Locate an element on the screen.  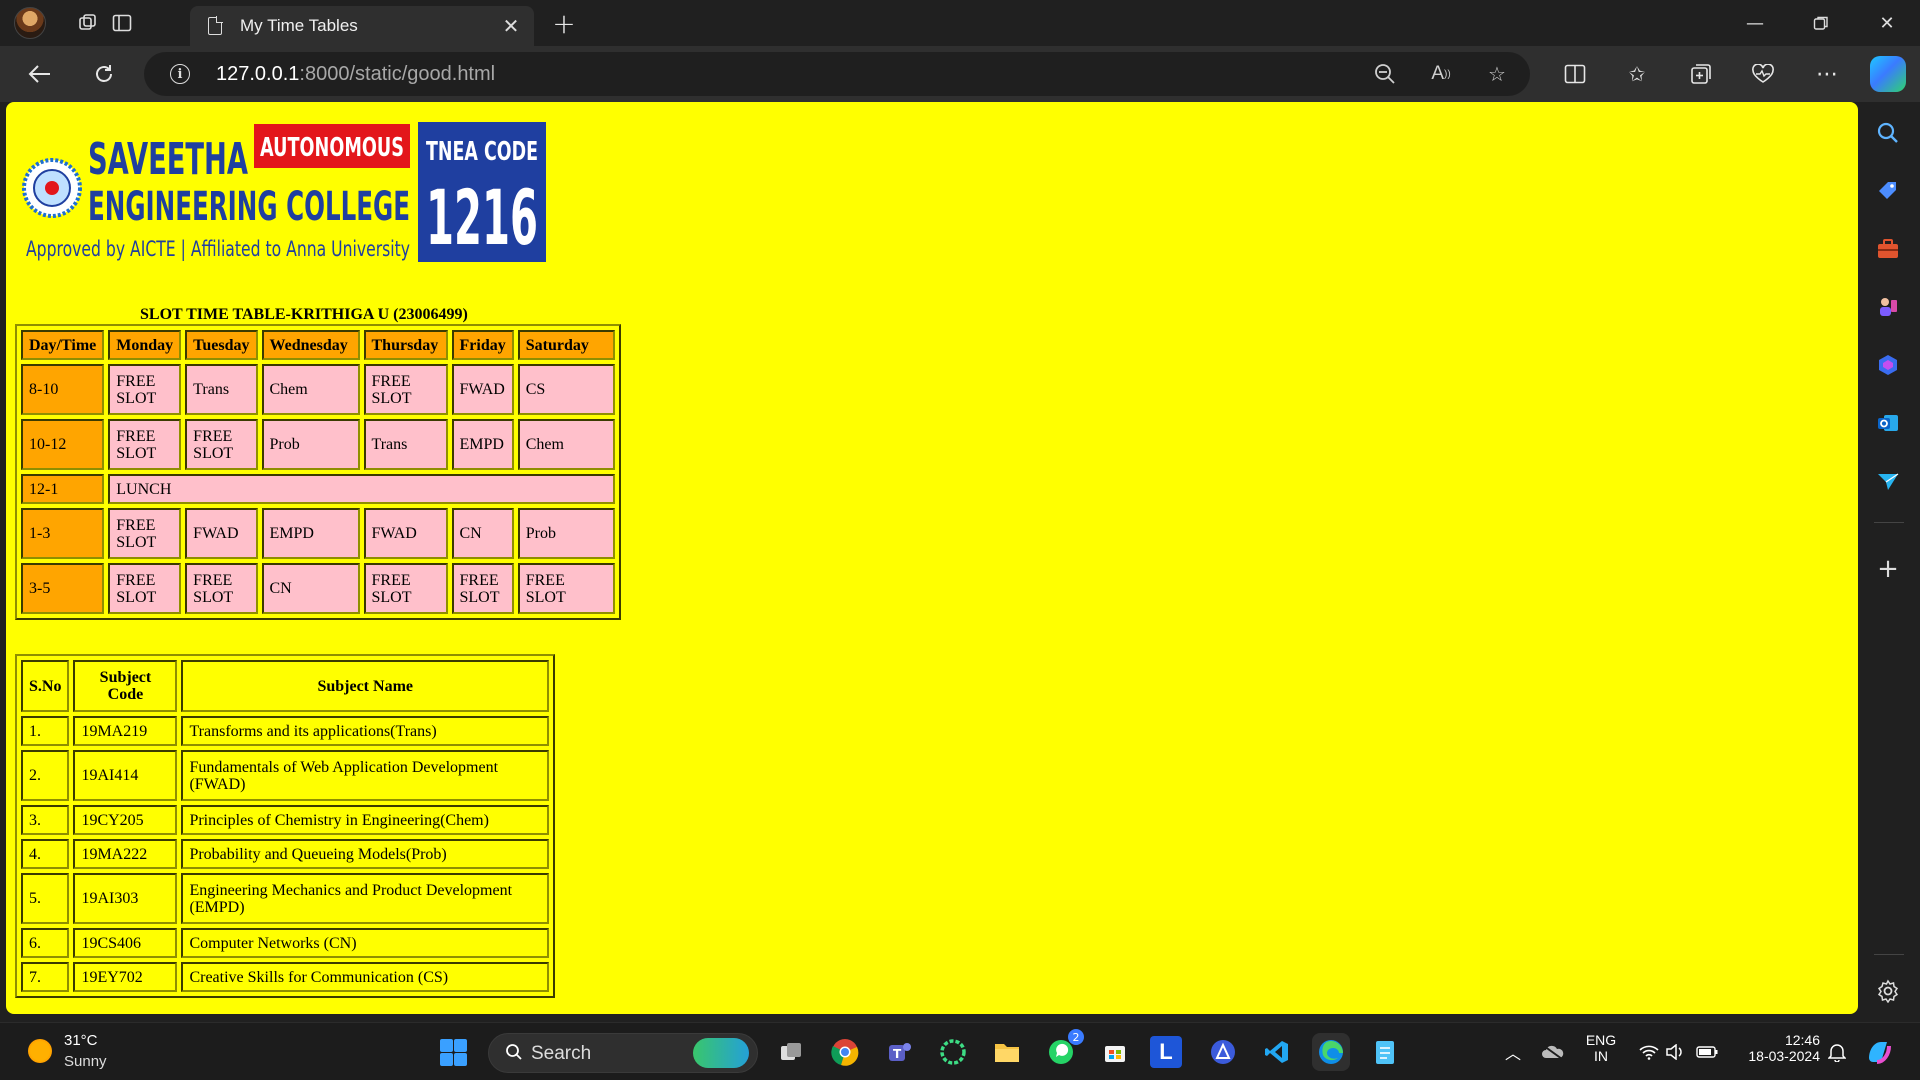
file-explorer-icon is located at coordinates (1007, 1052).